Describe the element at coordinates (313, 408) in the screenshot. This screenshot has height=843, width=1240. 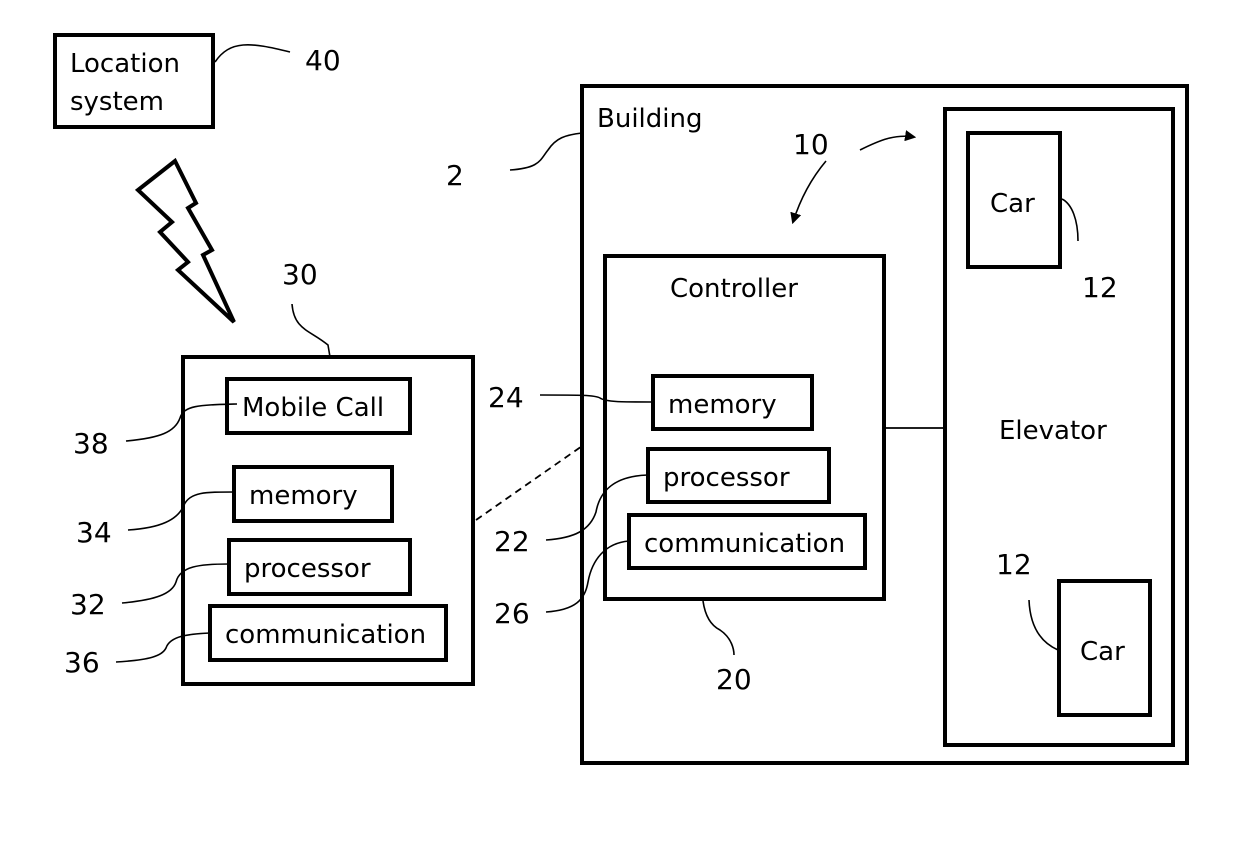
I see `mobile-call-label: Mobile Call` at that location.